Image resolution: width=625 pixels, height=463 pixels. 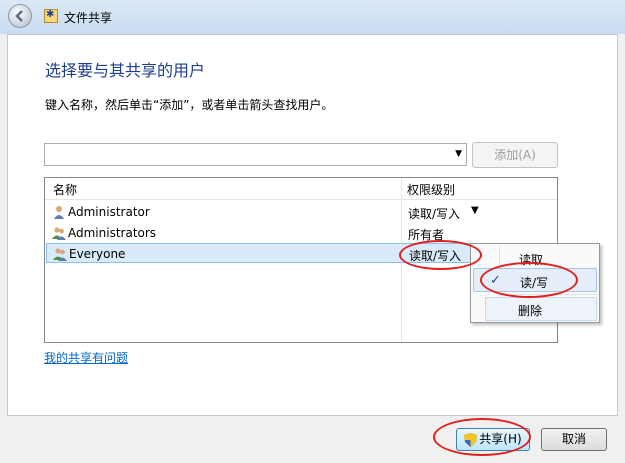 What do you see at coordinates (59, 212) in the screenshot?
I see `user-icon` at bounding box center [59, 212].